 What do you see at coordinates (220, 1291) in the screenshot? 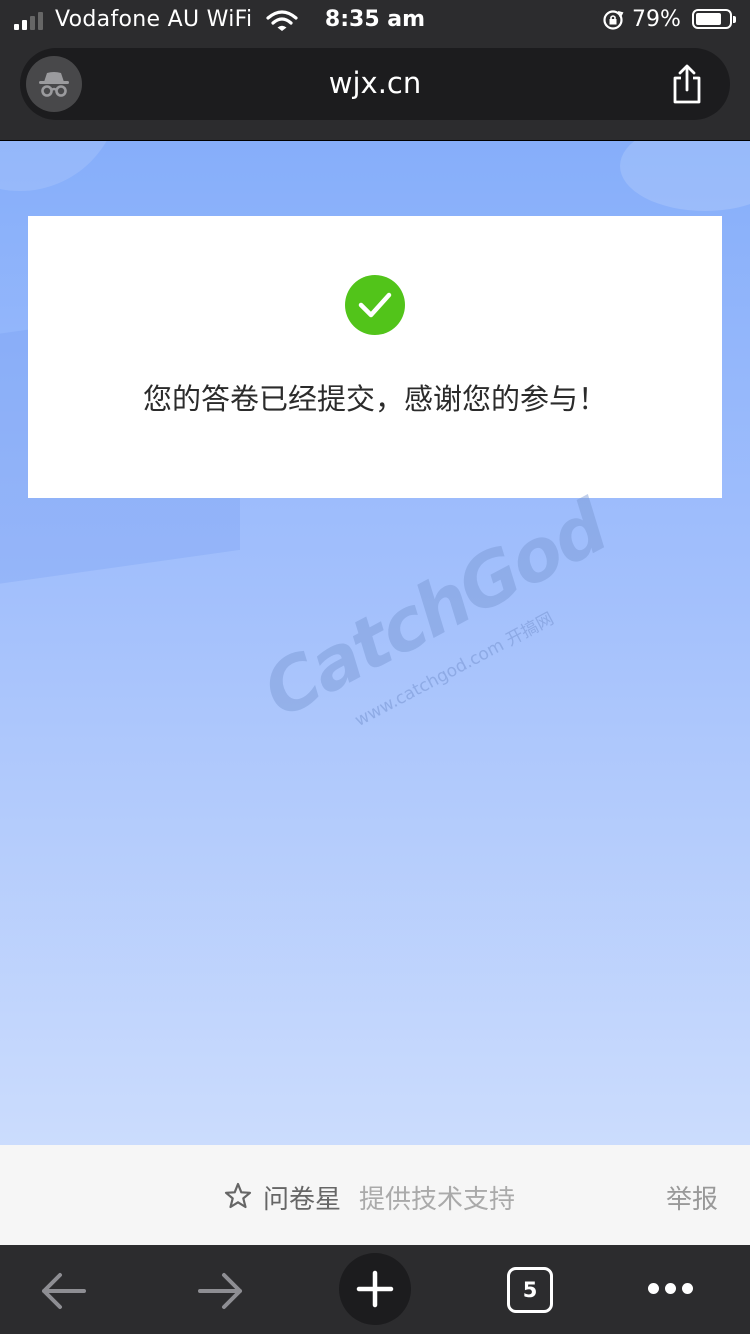
I see `forward-arrow-icon` at bounding box center [220, 1291].